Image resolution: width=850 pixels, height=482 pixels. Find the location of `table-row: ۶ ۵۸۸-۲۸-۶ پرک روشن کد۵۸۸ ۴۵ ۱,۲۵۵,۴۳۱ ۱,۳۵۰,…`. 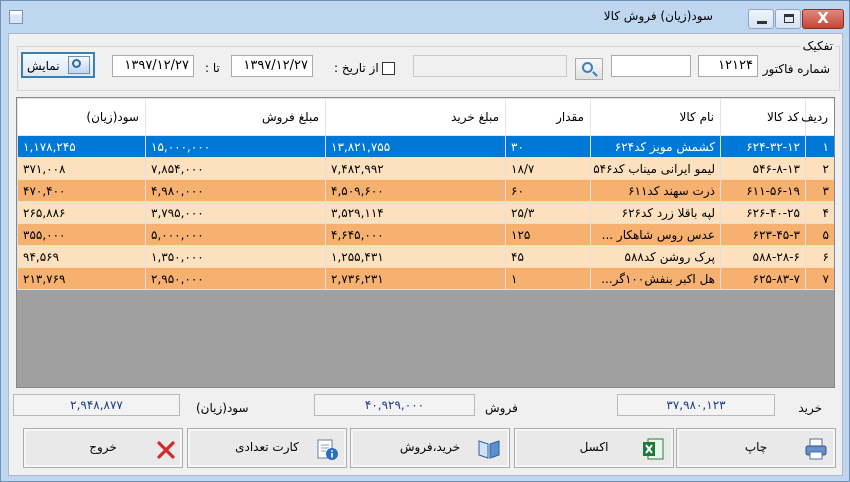

table-row: ۶ ۵۸۸-۲۸-۶ پرک روشن کد۵۸۸ ۴۵ ۱,۲۵۵,۴۳۱ ۱,۳۵۰,… is located at coordinates (425, 256).